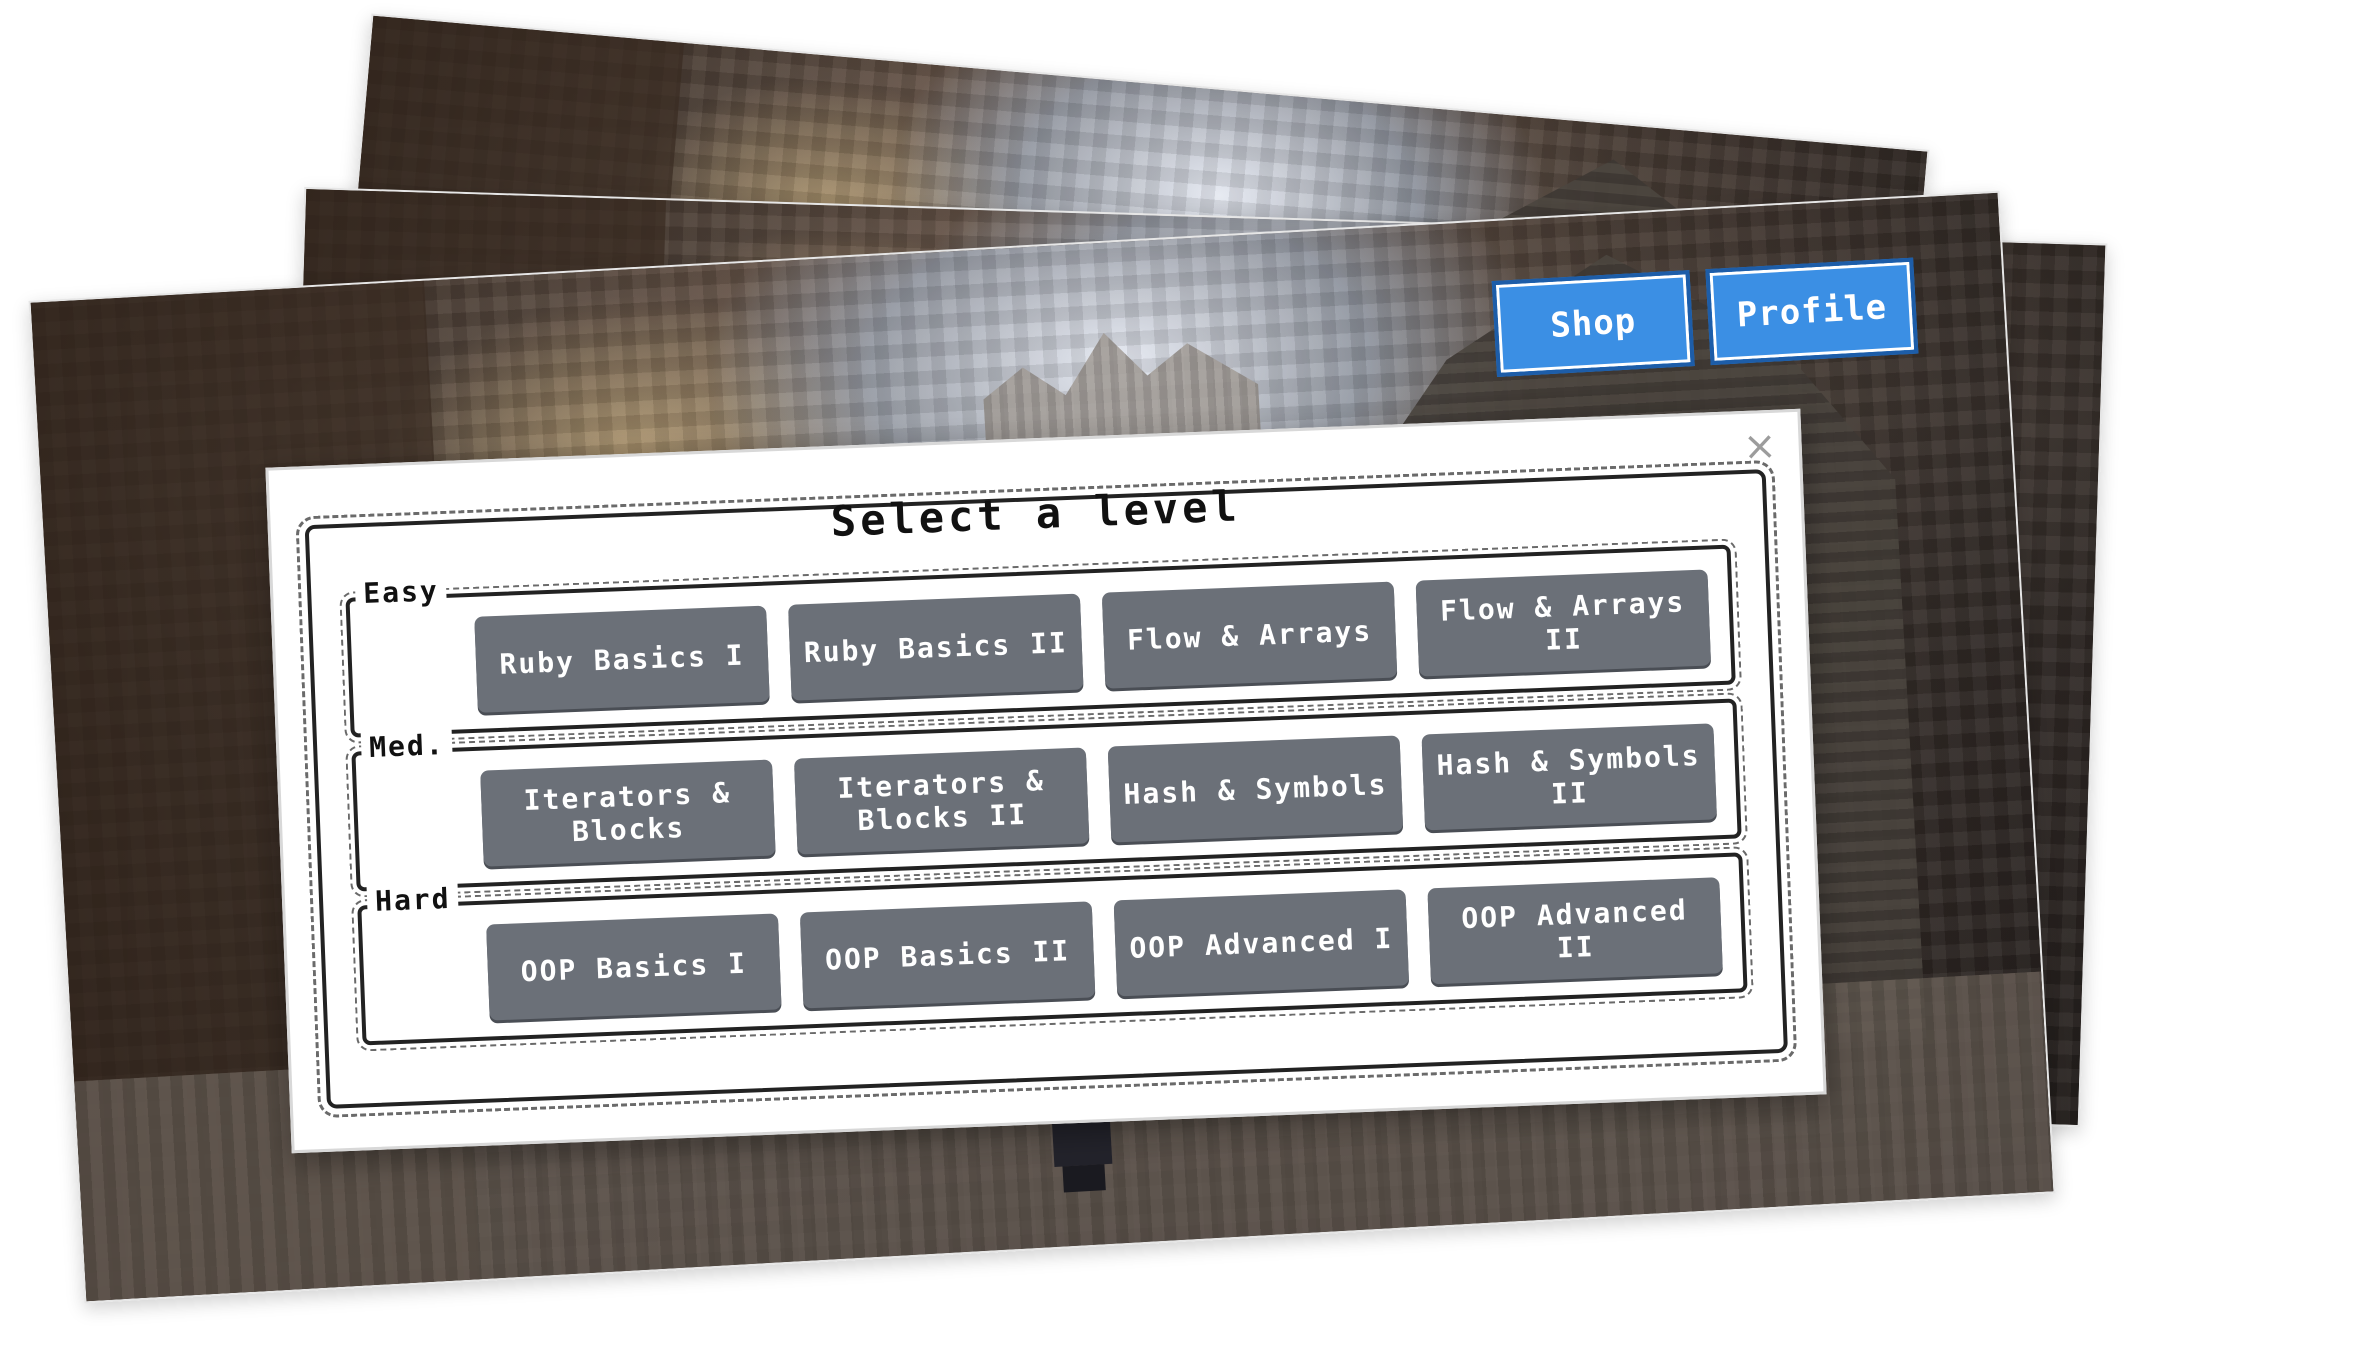  Describe the element at coordinates (1261, 943) in the screenshot. I see `level-button: OOP Advanced I` at that location.